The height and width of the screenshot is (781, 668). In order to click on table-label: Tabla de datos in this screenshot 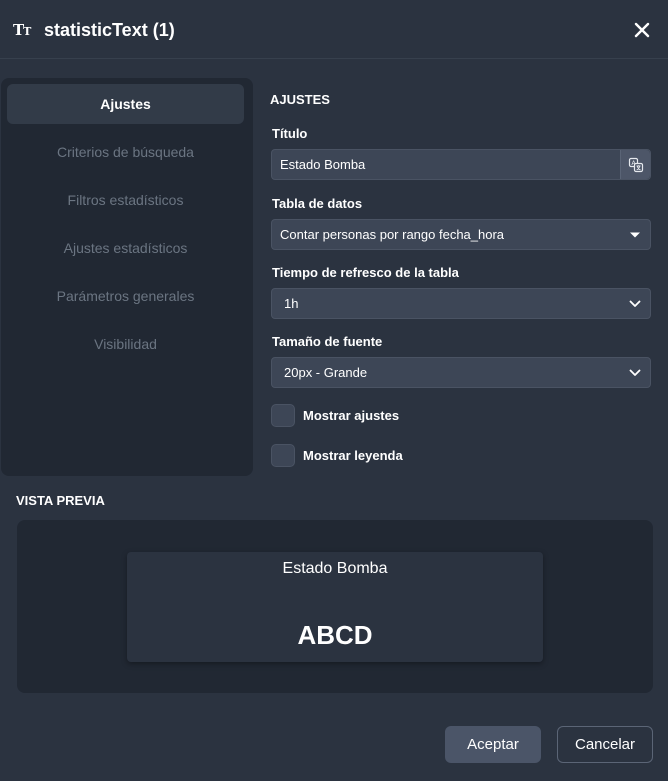, I will do `click(317, 203)`.